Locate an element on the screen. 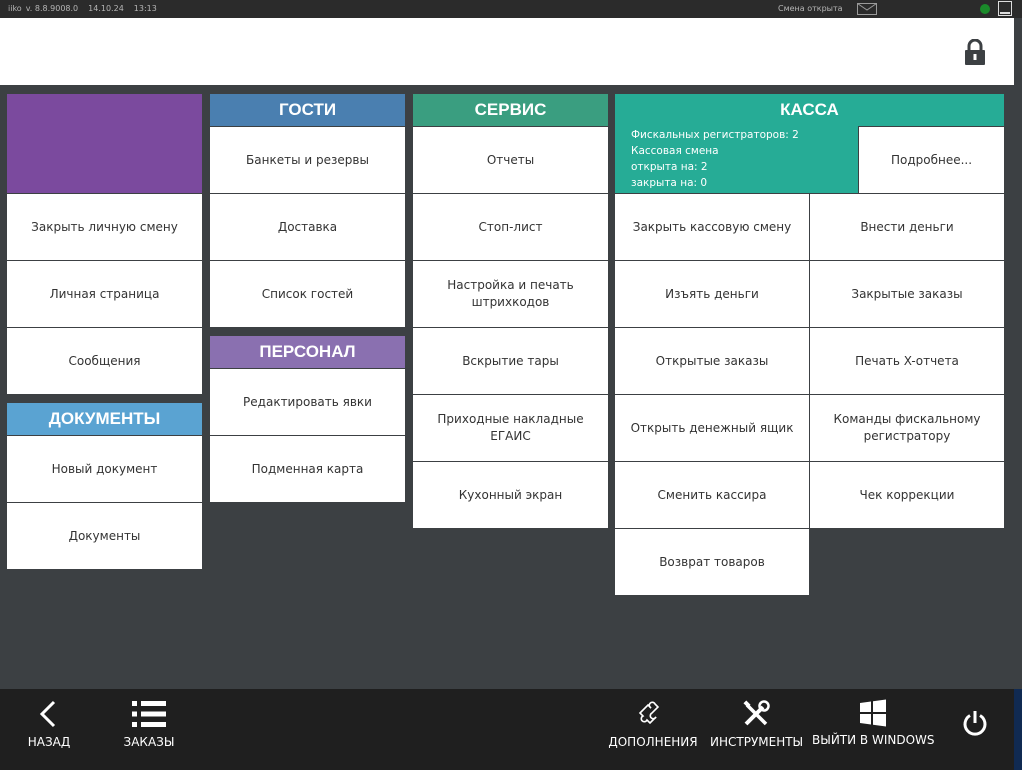 The height and width of the screenshot is (770, 1022). return-goods-button: Возврат товаров is located at coordinates (712, 562).